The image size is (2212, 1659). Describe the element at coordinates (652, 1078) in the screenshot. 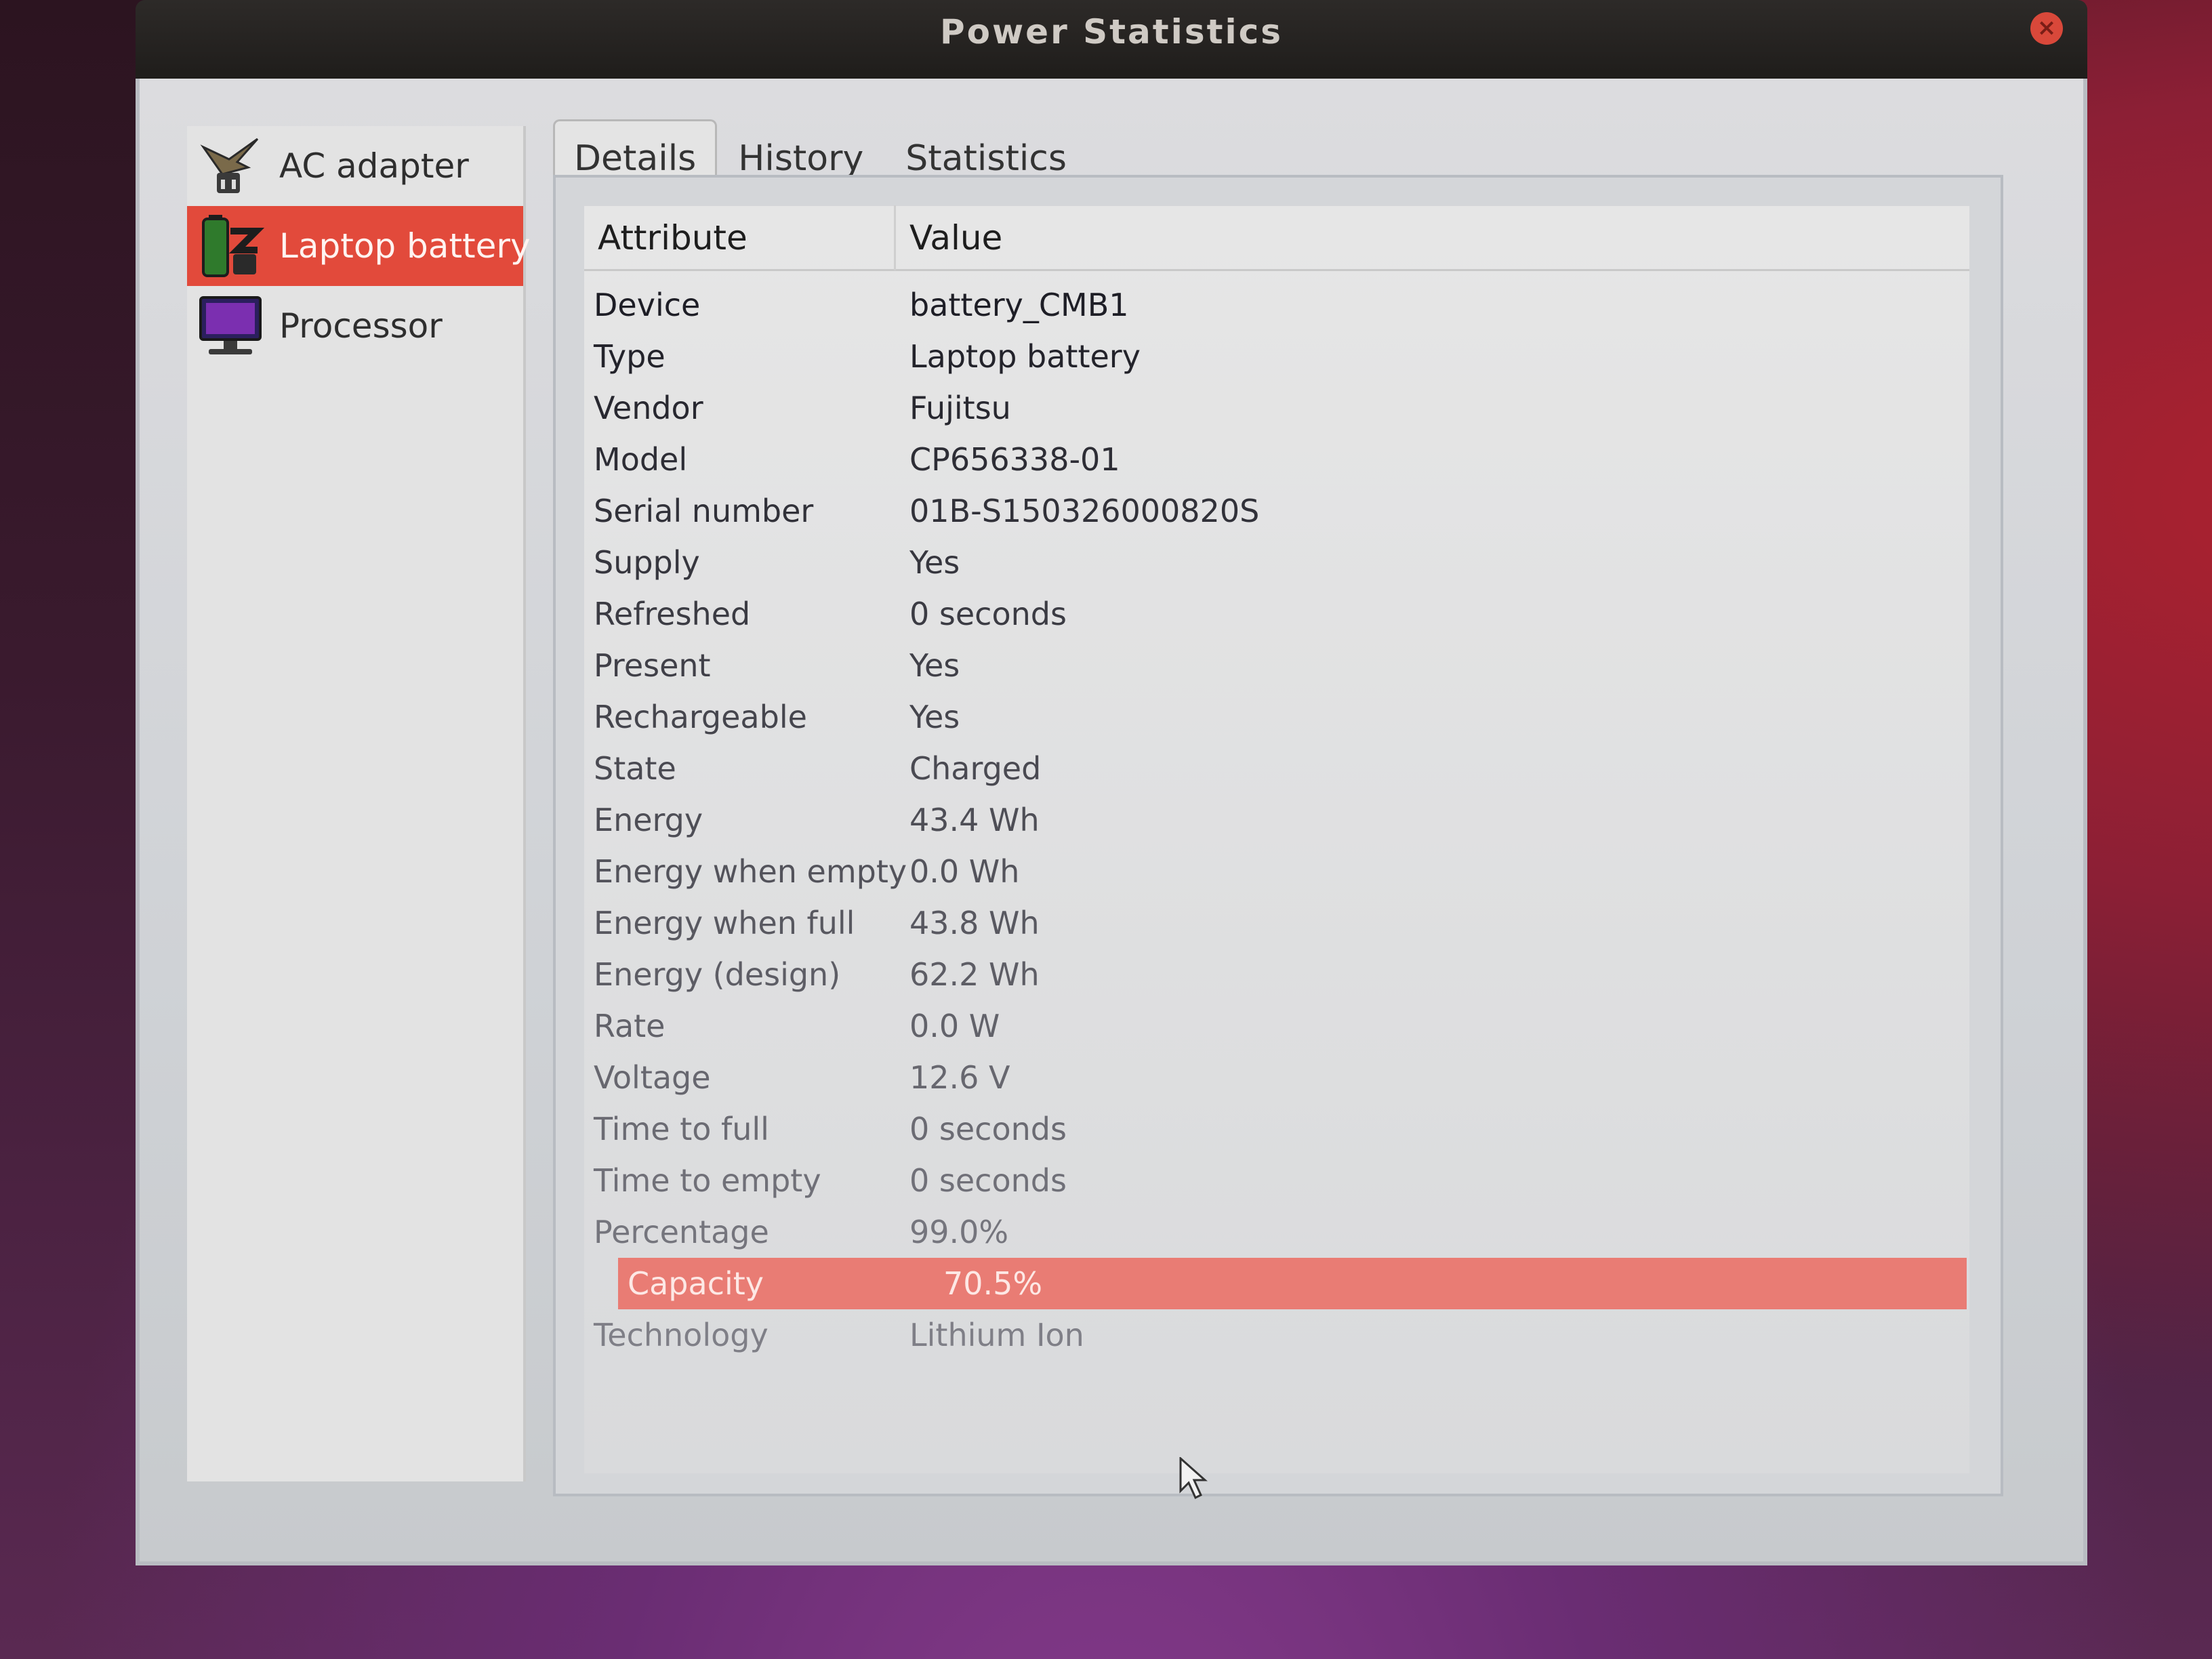

I see `row-attribute: Voltage` at that location.